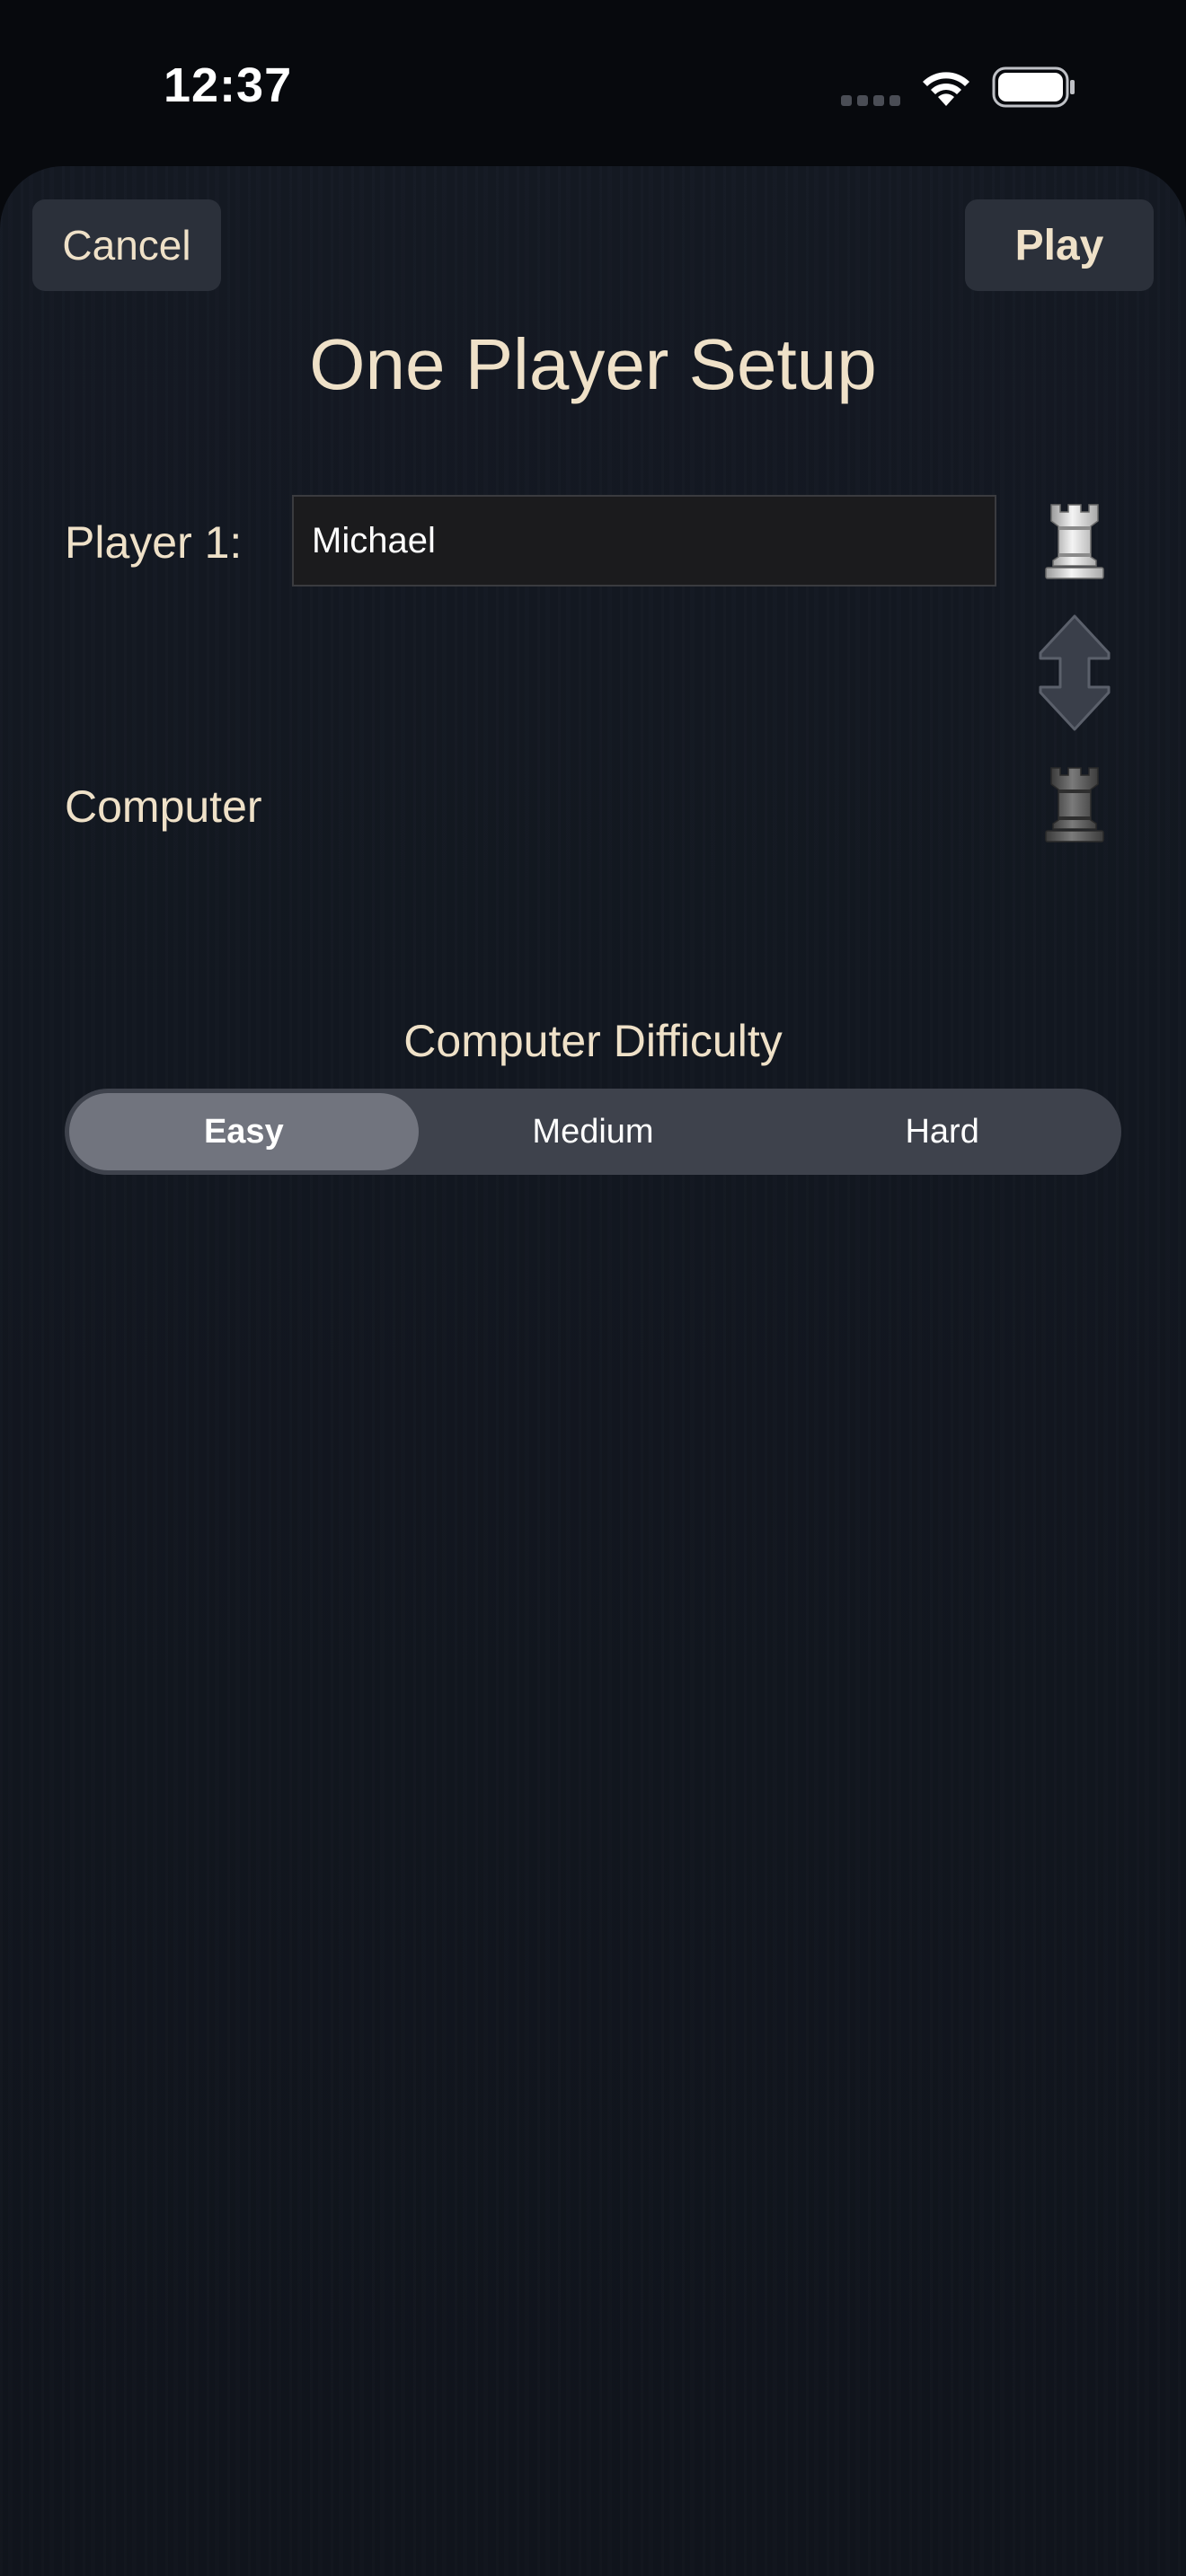 The height and width of the screenshot is (2576, 1186). What do you see at coordinates (593, 83) in the screenshot?
I see `status-bar: 12:37` at bounding box center [593, 83].